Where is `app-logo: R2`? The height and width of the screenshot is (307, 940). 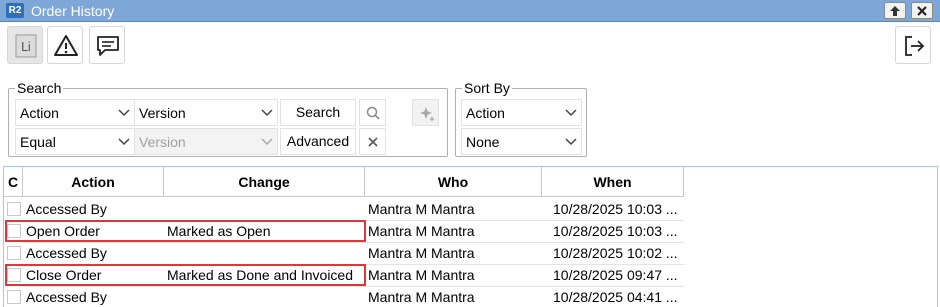
app-logo: R2 is located at coordinates (15, 10).